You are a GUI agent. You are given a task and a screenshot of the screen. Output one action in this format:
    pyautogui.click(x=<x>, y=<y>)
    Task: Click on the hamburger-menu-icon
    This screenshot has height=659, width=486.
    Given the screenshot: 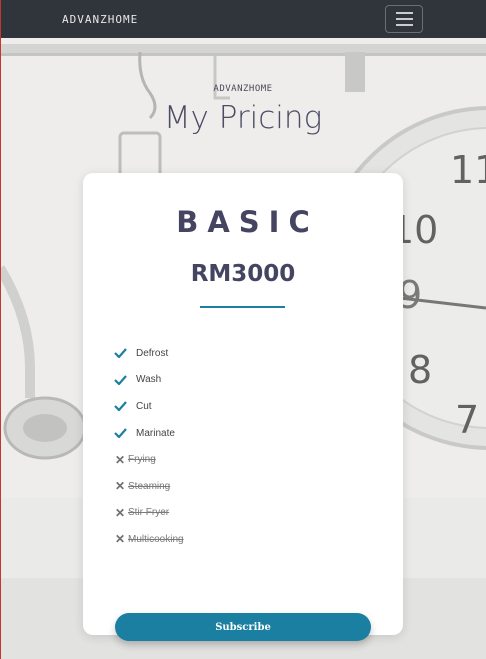 What is the action you would take?
    pyautogui.click(x=404, y=19)
    